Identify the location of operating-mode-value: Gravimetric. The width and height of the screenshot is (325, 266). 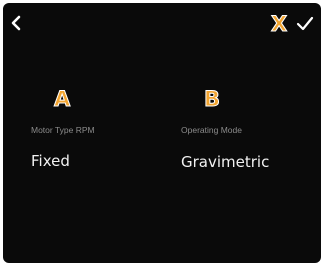
(225, 162).